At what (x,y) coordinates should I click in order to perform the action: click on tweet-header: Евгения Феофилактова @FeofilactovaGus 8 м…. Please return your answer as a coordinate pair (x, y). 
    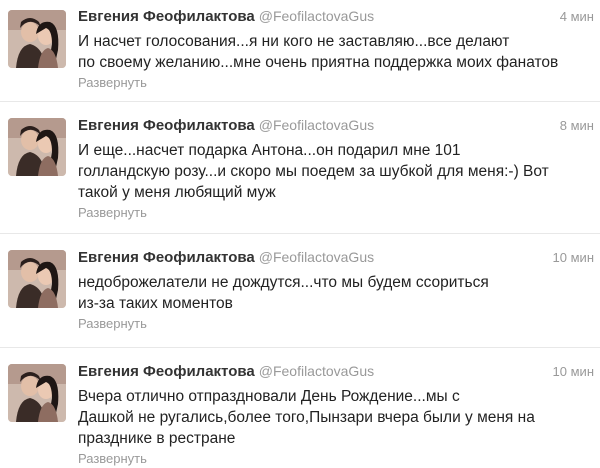
    Looking at the image, I should click on (336, 128).